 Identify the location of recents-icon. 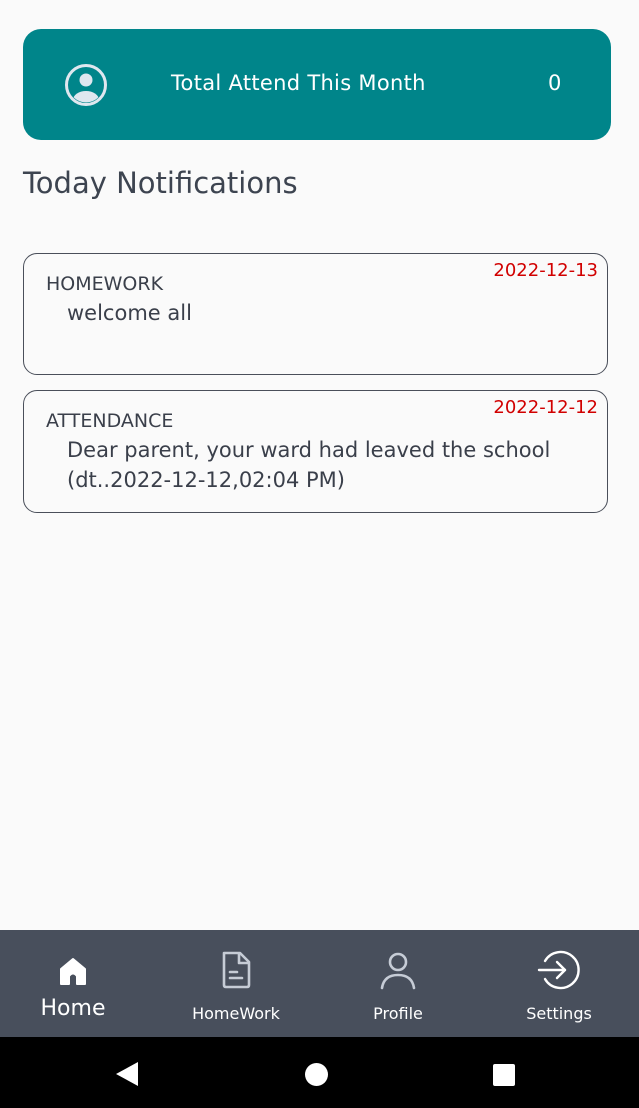
(504, 1075).